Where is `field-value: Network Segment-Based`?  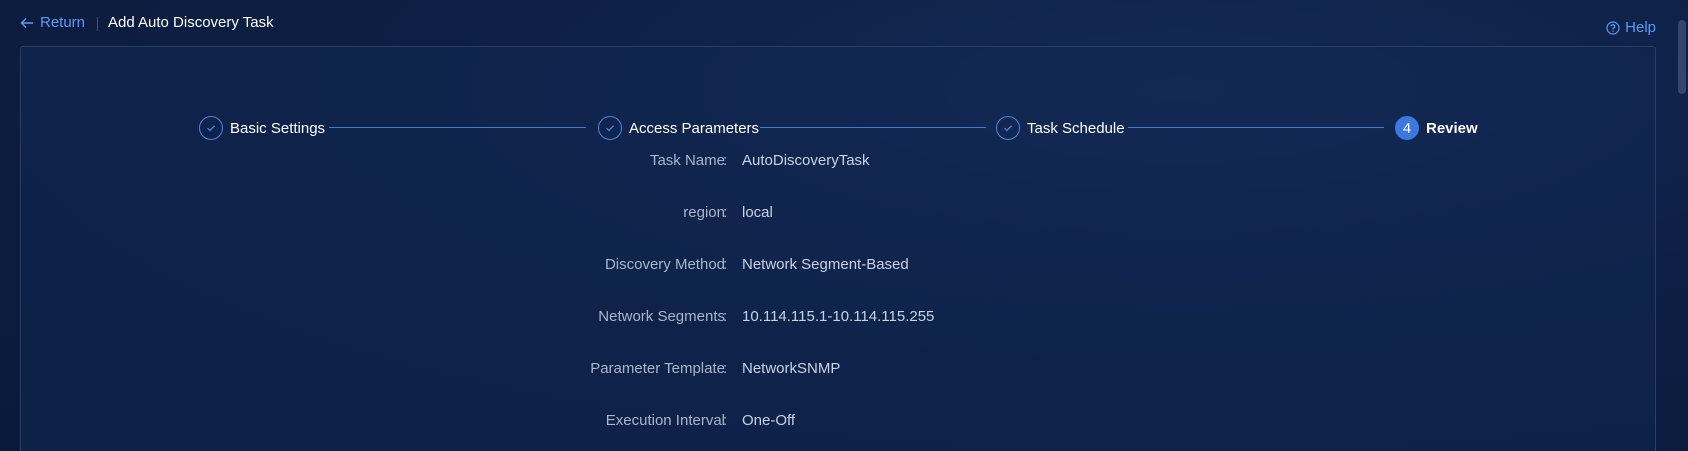 field-value: Network Segment-Based is located at coordinates (825, 264).